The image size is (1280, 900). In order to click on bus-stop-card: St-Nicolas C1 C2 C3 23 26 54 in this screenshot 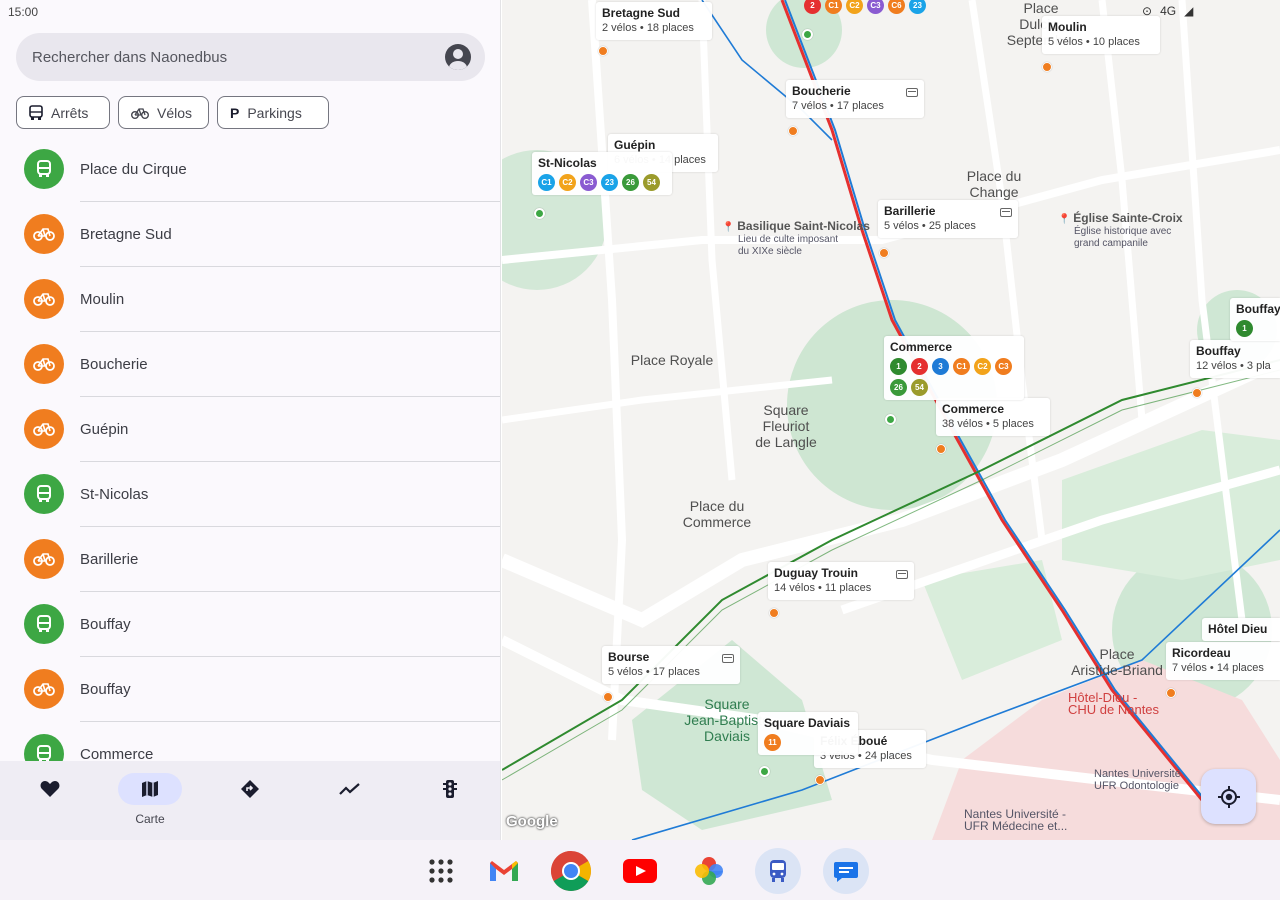, I will do `click(602, 173)`.